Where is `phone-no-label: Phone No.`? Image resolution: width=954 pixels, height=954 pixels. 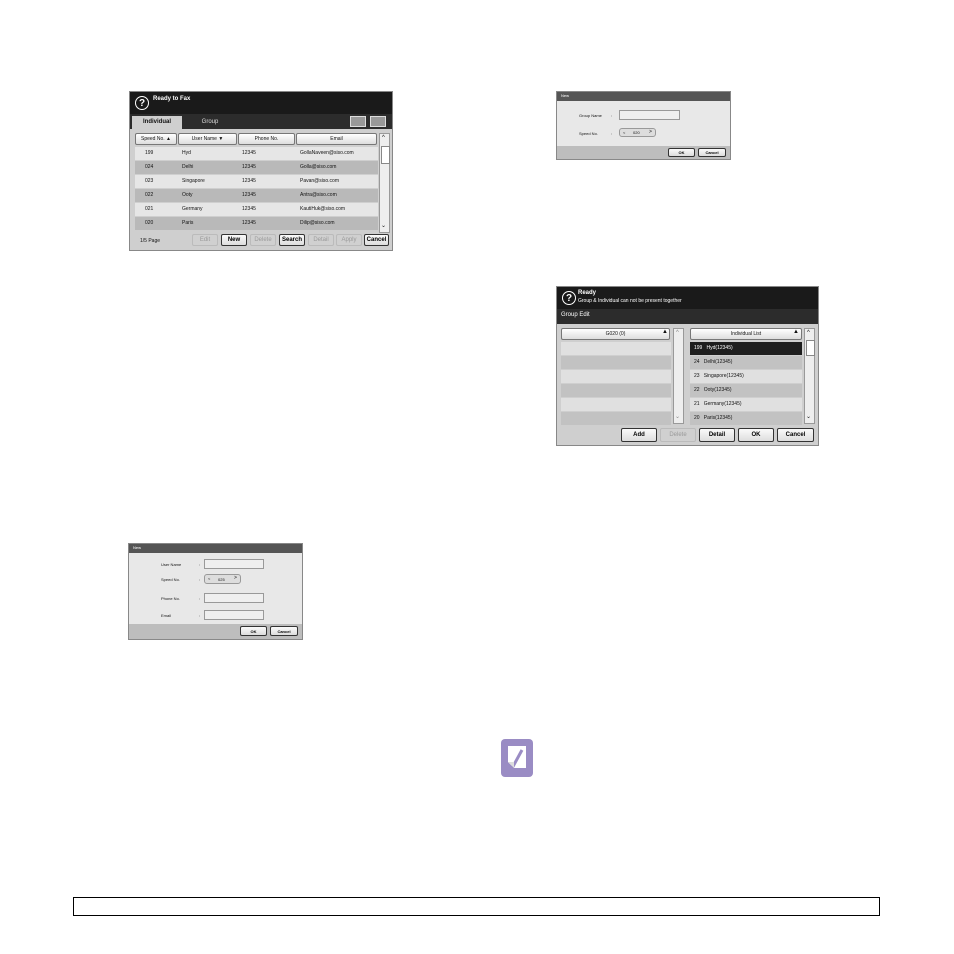
phone-no-label: Phone No. is located at coordinates (170, 598).